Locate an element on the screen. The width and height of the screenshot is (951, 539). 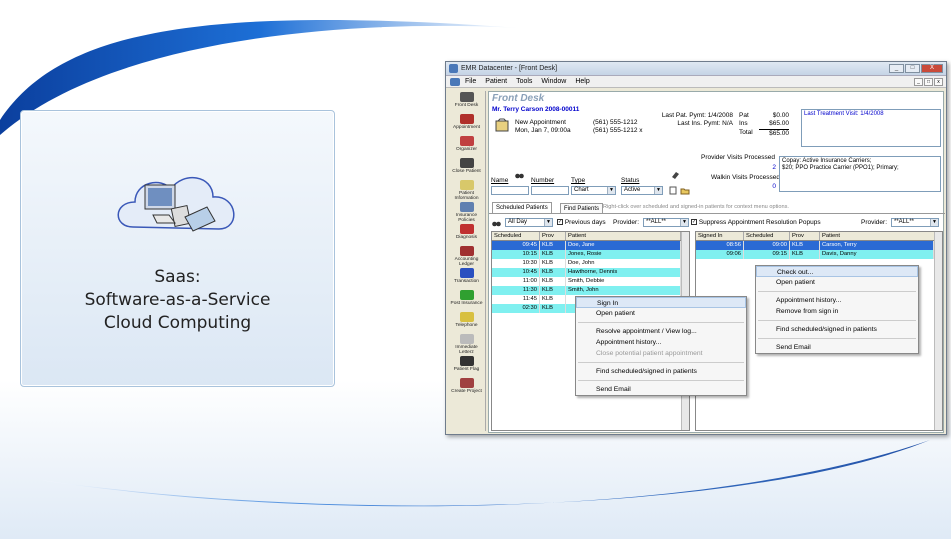
scheduled-time: 02:30 is located at coordinates (516, 308).